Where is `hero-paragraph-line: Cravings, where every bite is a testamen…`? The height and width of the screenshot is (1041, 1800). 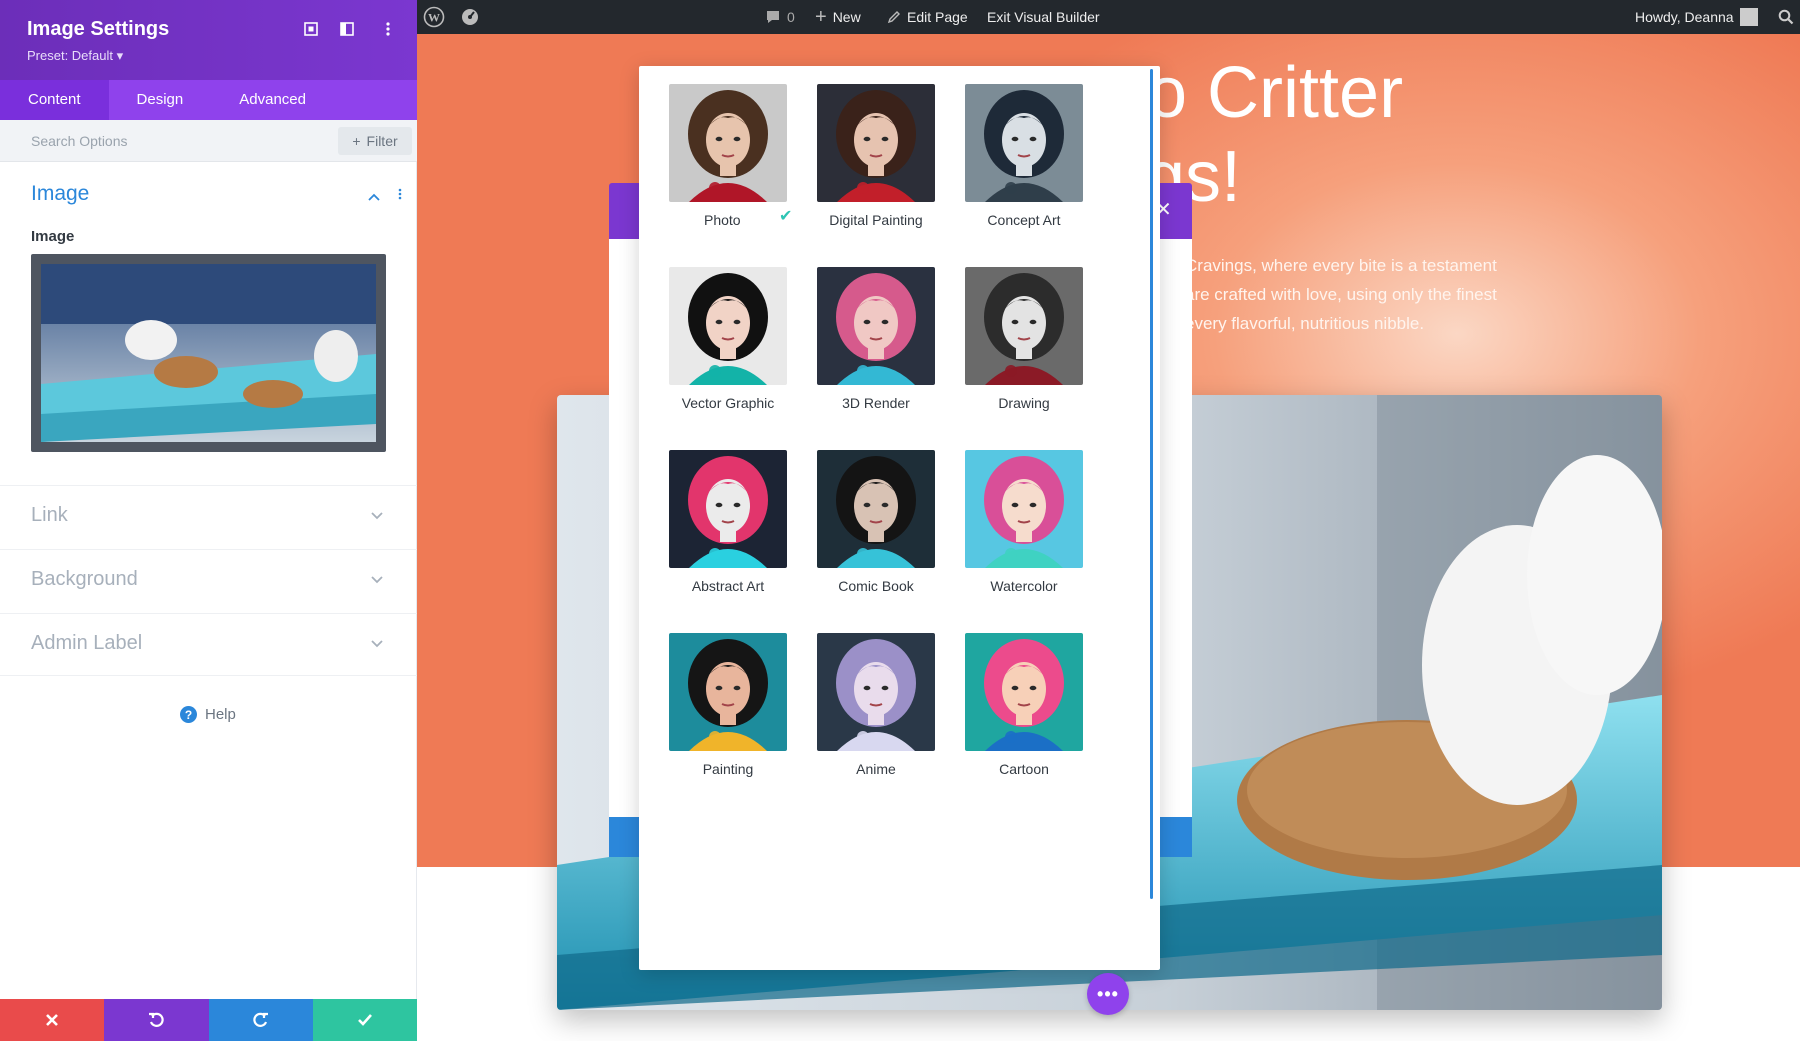 hero-paragraph-line: Cravings, where every bite is a testamen… is located at coordinates (1341, 266).